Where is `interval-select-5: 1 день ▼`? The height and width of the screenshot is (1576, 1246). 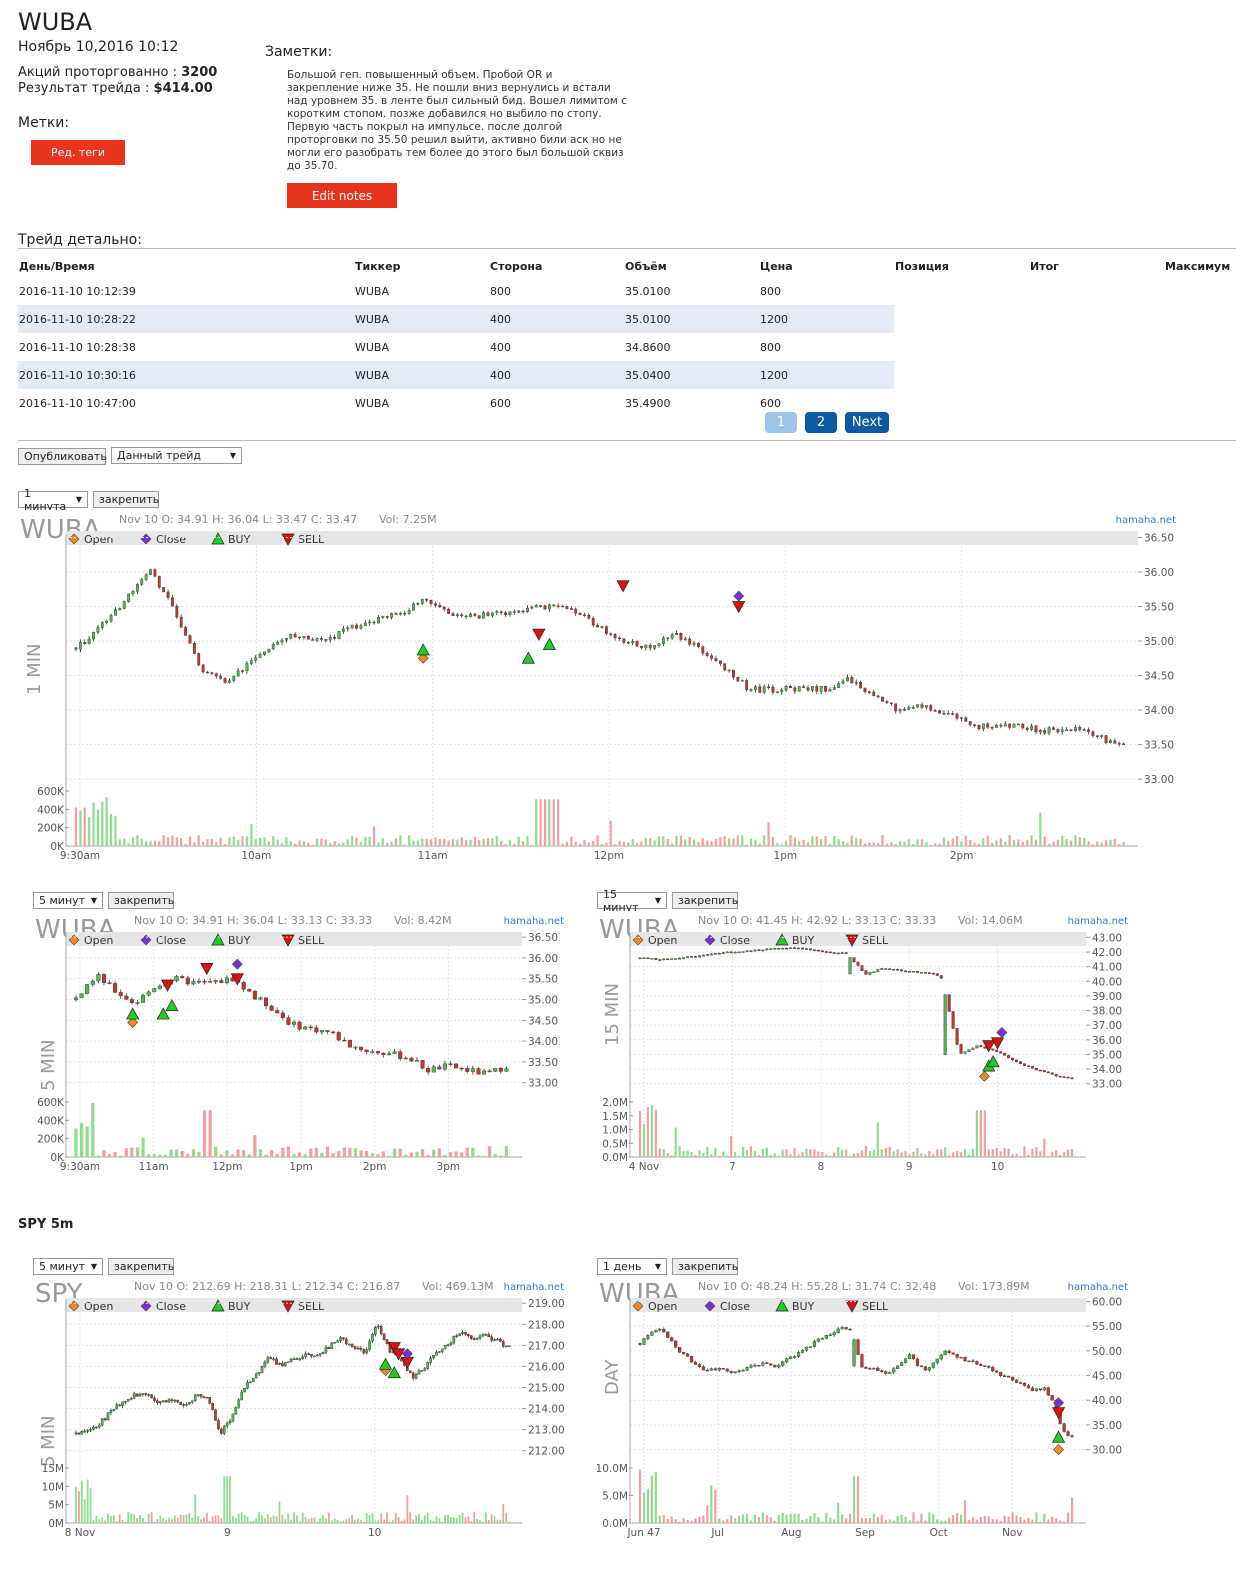 interval-select-5: 1 день ▼ is located at coordinates (632, 1266).